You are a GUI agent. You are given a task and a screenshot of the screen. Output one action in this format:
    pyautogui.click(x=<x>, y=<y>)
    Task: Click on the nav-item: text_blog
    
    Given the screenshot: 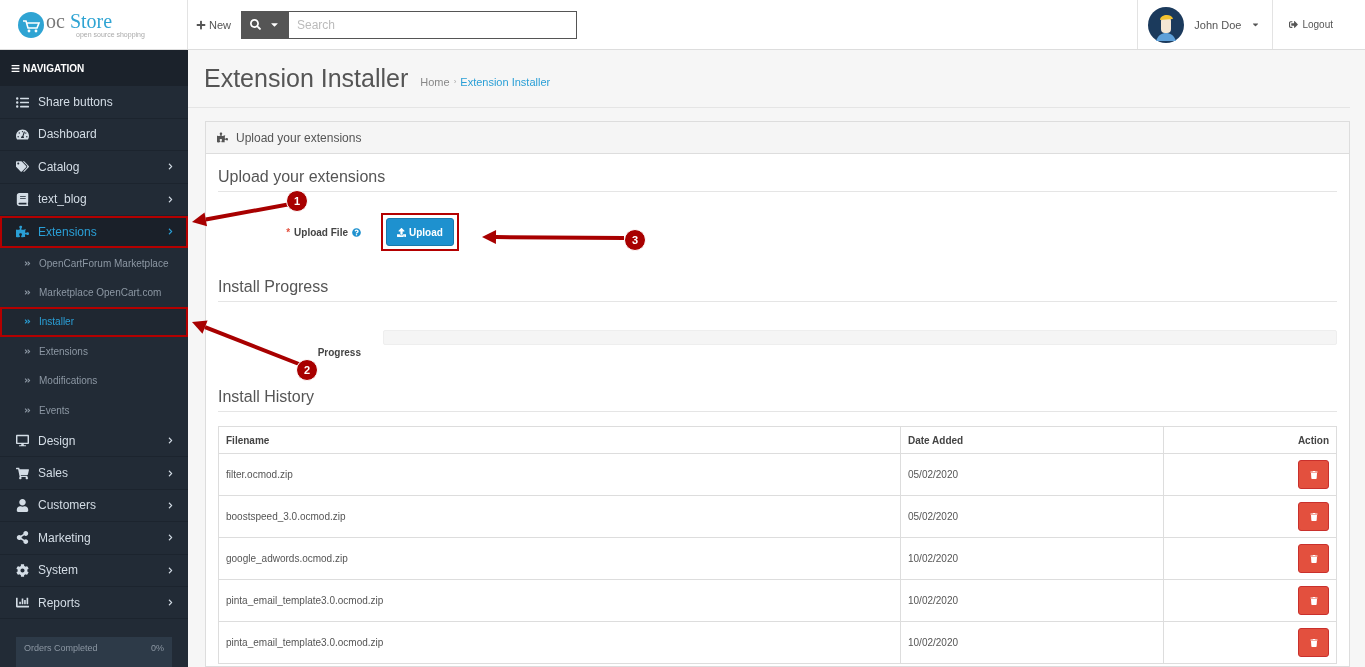 What is the action you would take?
    pyautogui.click(x=94, y=199)
    